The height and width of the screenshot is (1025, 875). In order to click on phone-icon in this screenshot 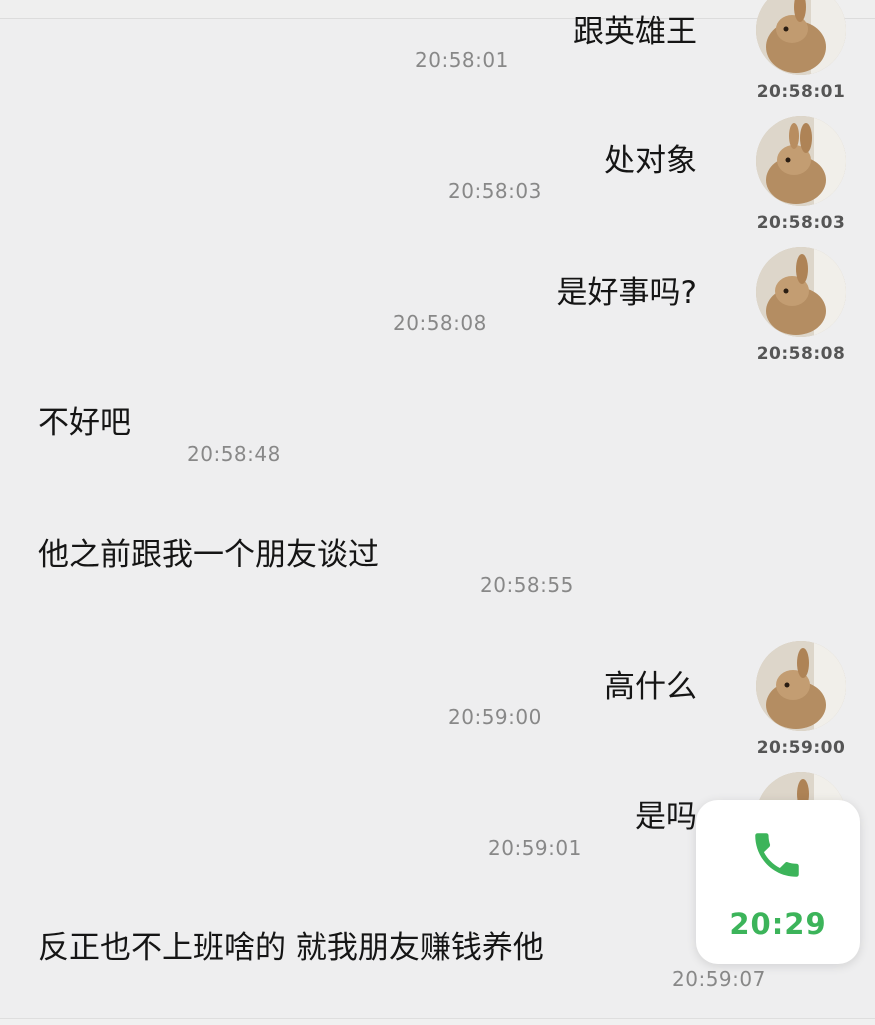, I will do `click(777, 855)`.